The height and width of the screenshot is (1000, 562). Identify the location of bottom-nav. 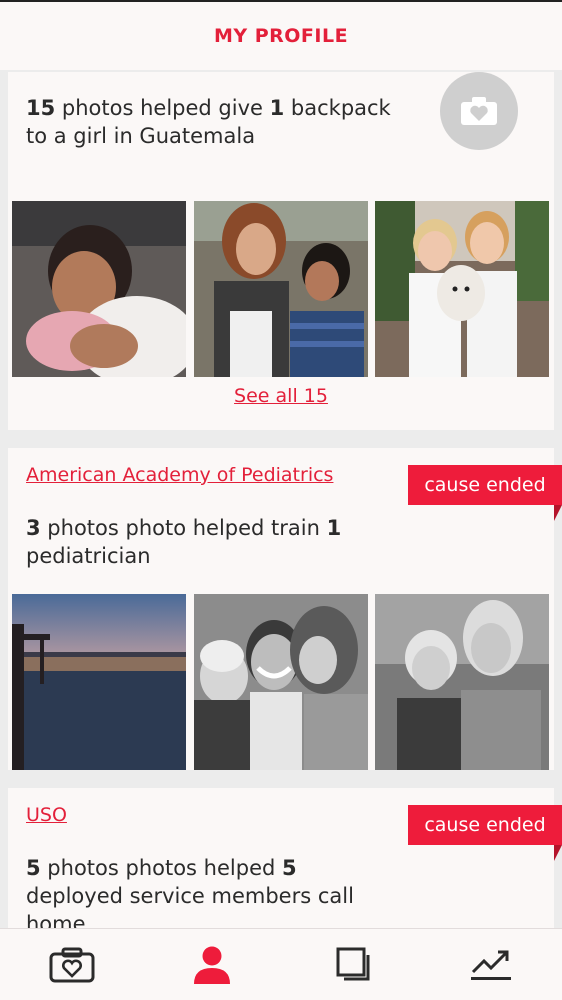
(281, 964).